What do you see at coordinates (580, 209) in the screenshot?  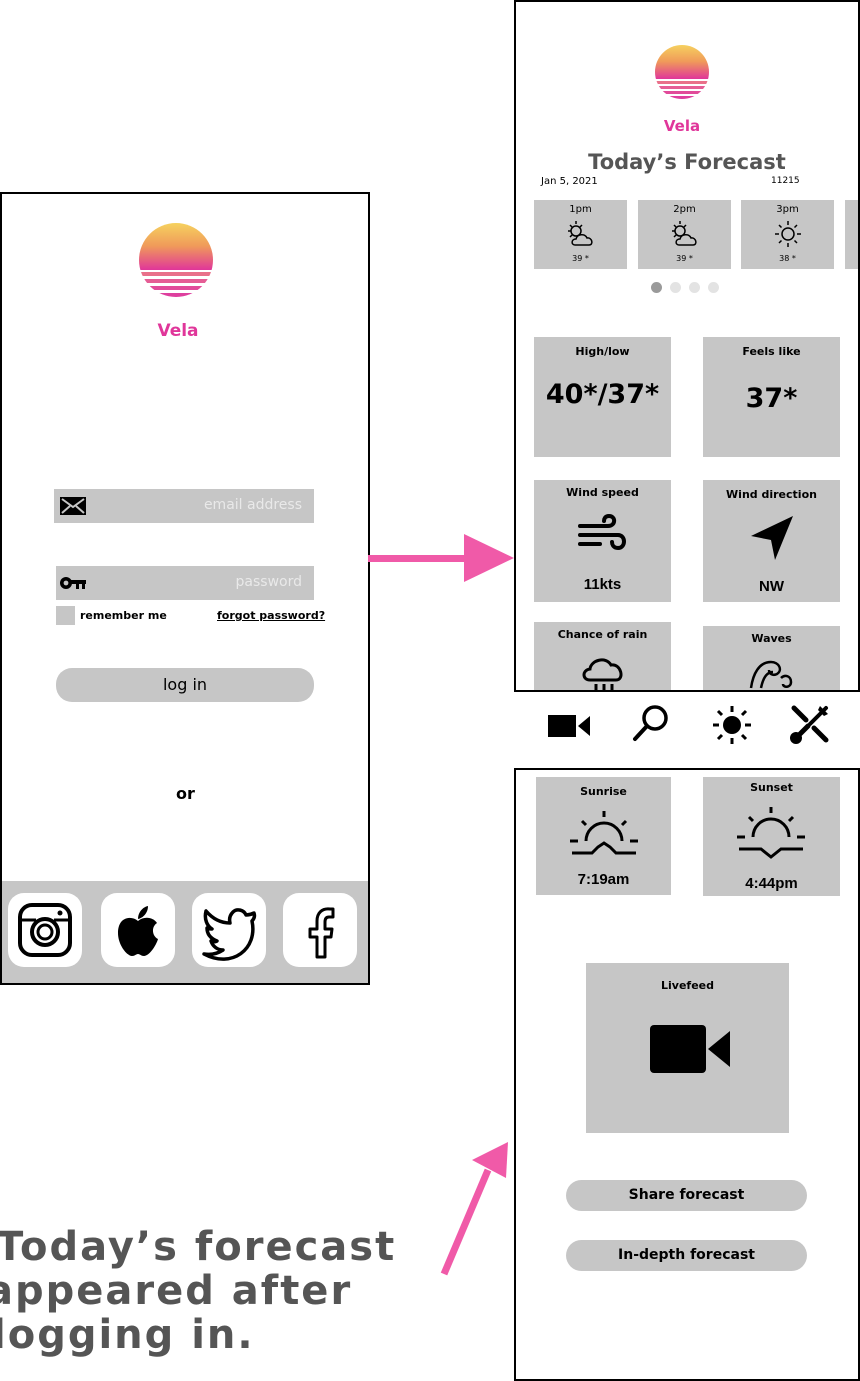 I see `hour-time: 1pm` at bounding box center [580, 209].